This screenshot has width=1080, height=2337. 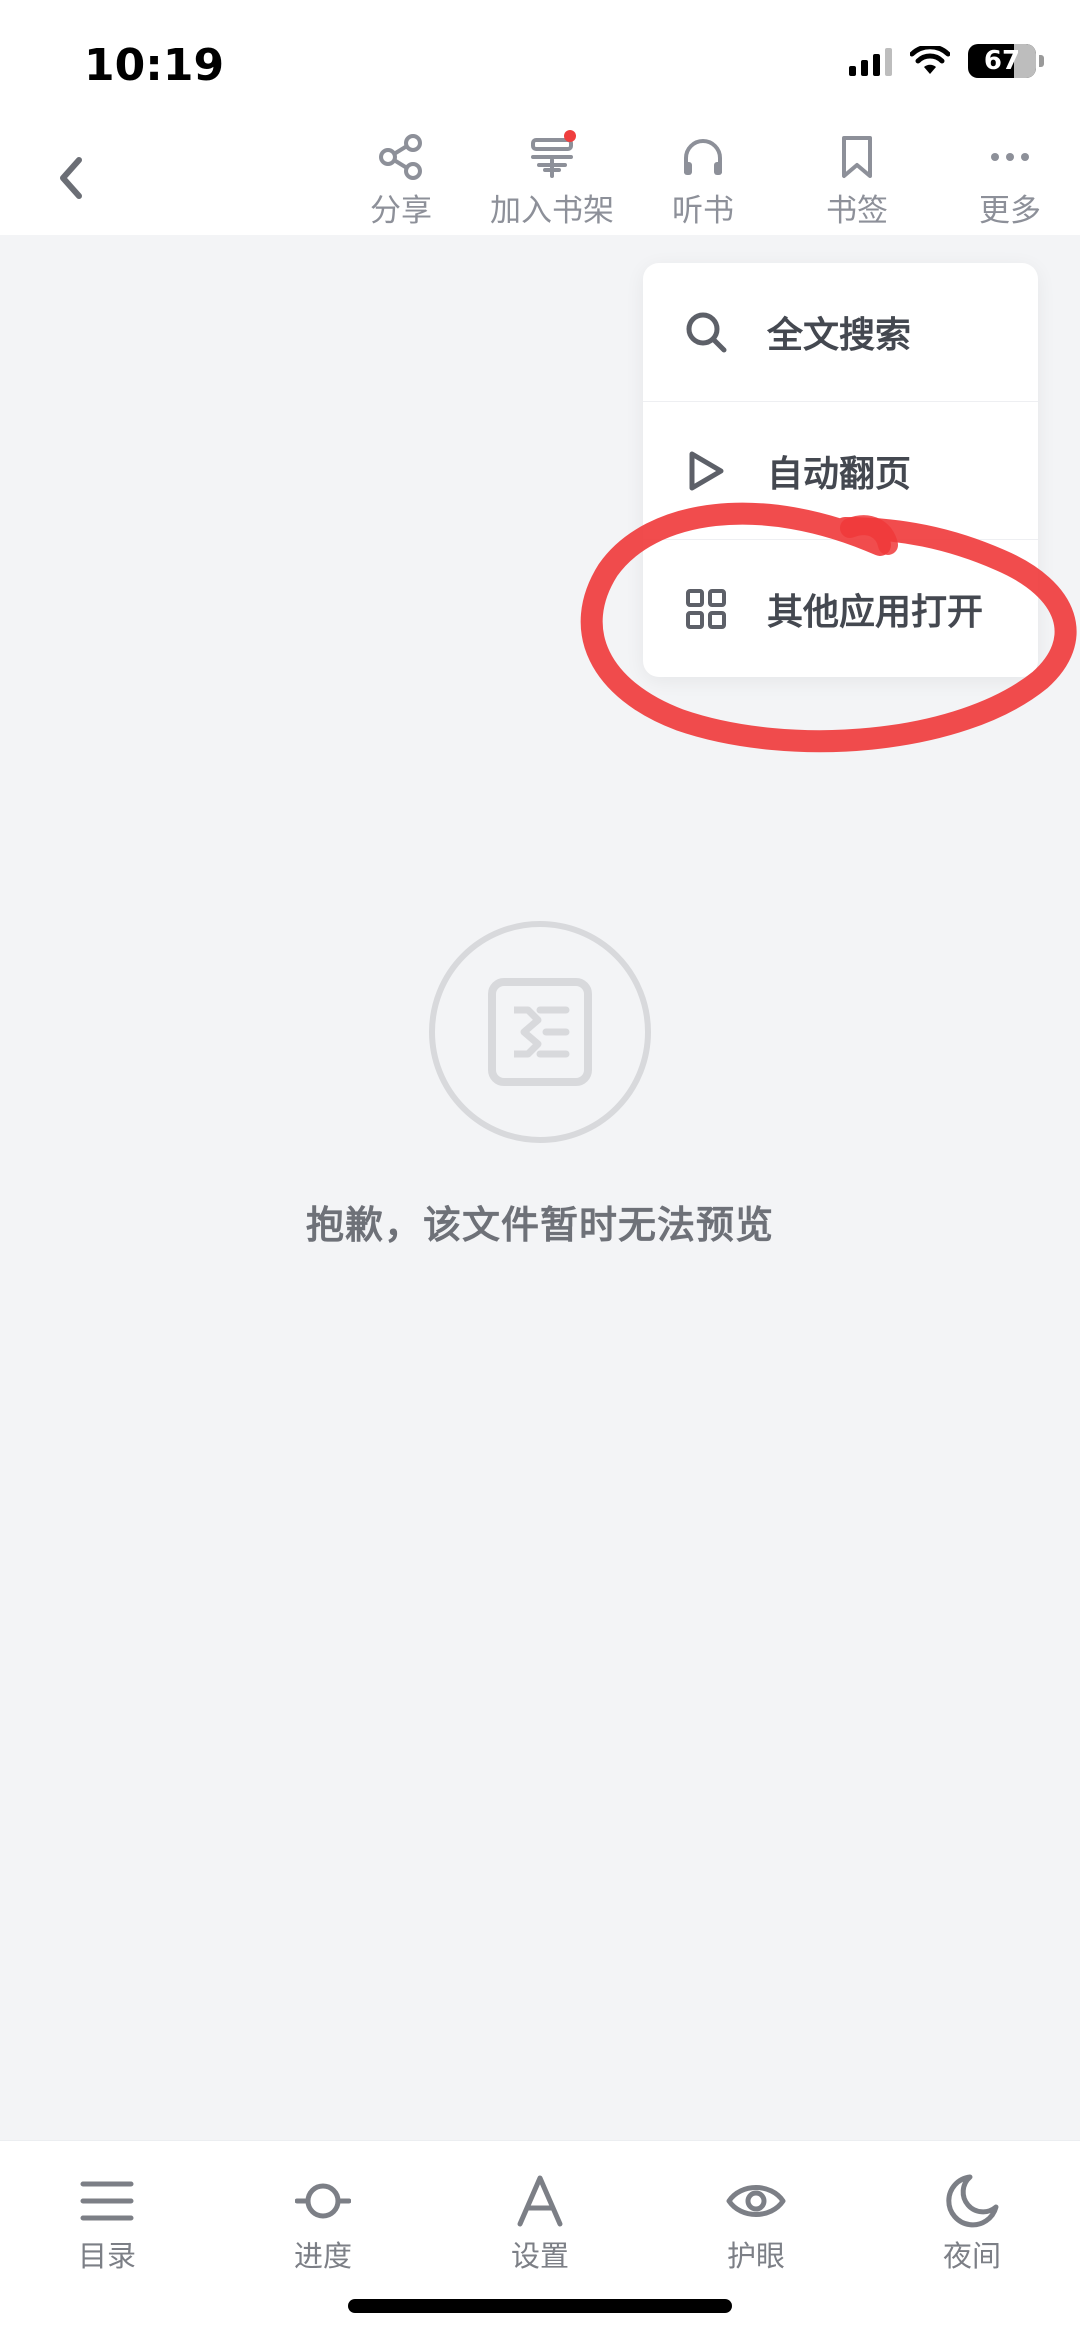 What do you see at coordinates (756, 2201) in the screenshot?
I see `eye-icon` at bounding box center [756, 2201].